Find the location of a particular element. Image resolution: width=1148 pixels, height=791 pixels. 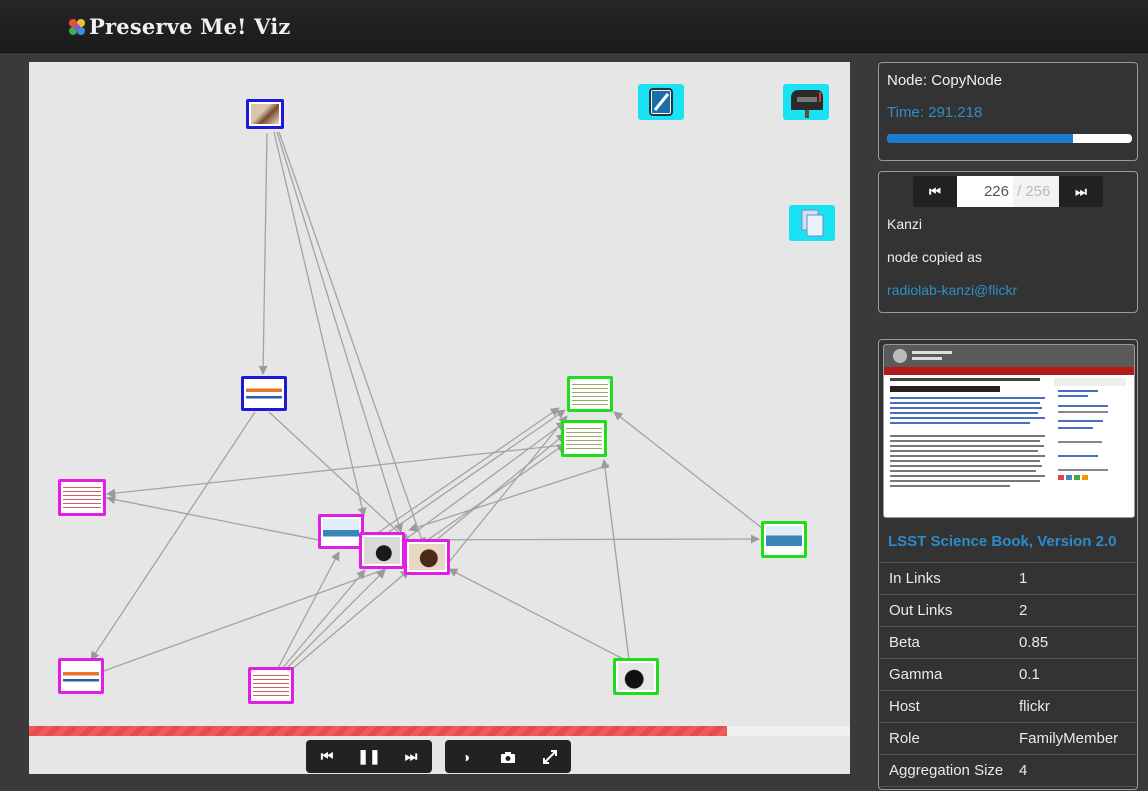

camera-button is located at coordinates (508, 756).